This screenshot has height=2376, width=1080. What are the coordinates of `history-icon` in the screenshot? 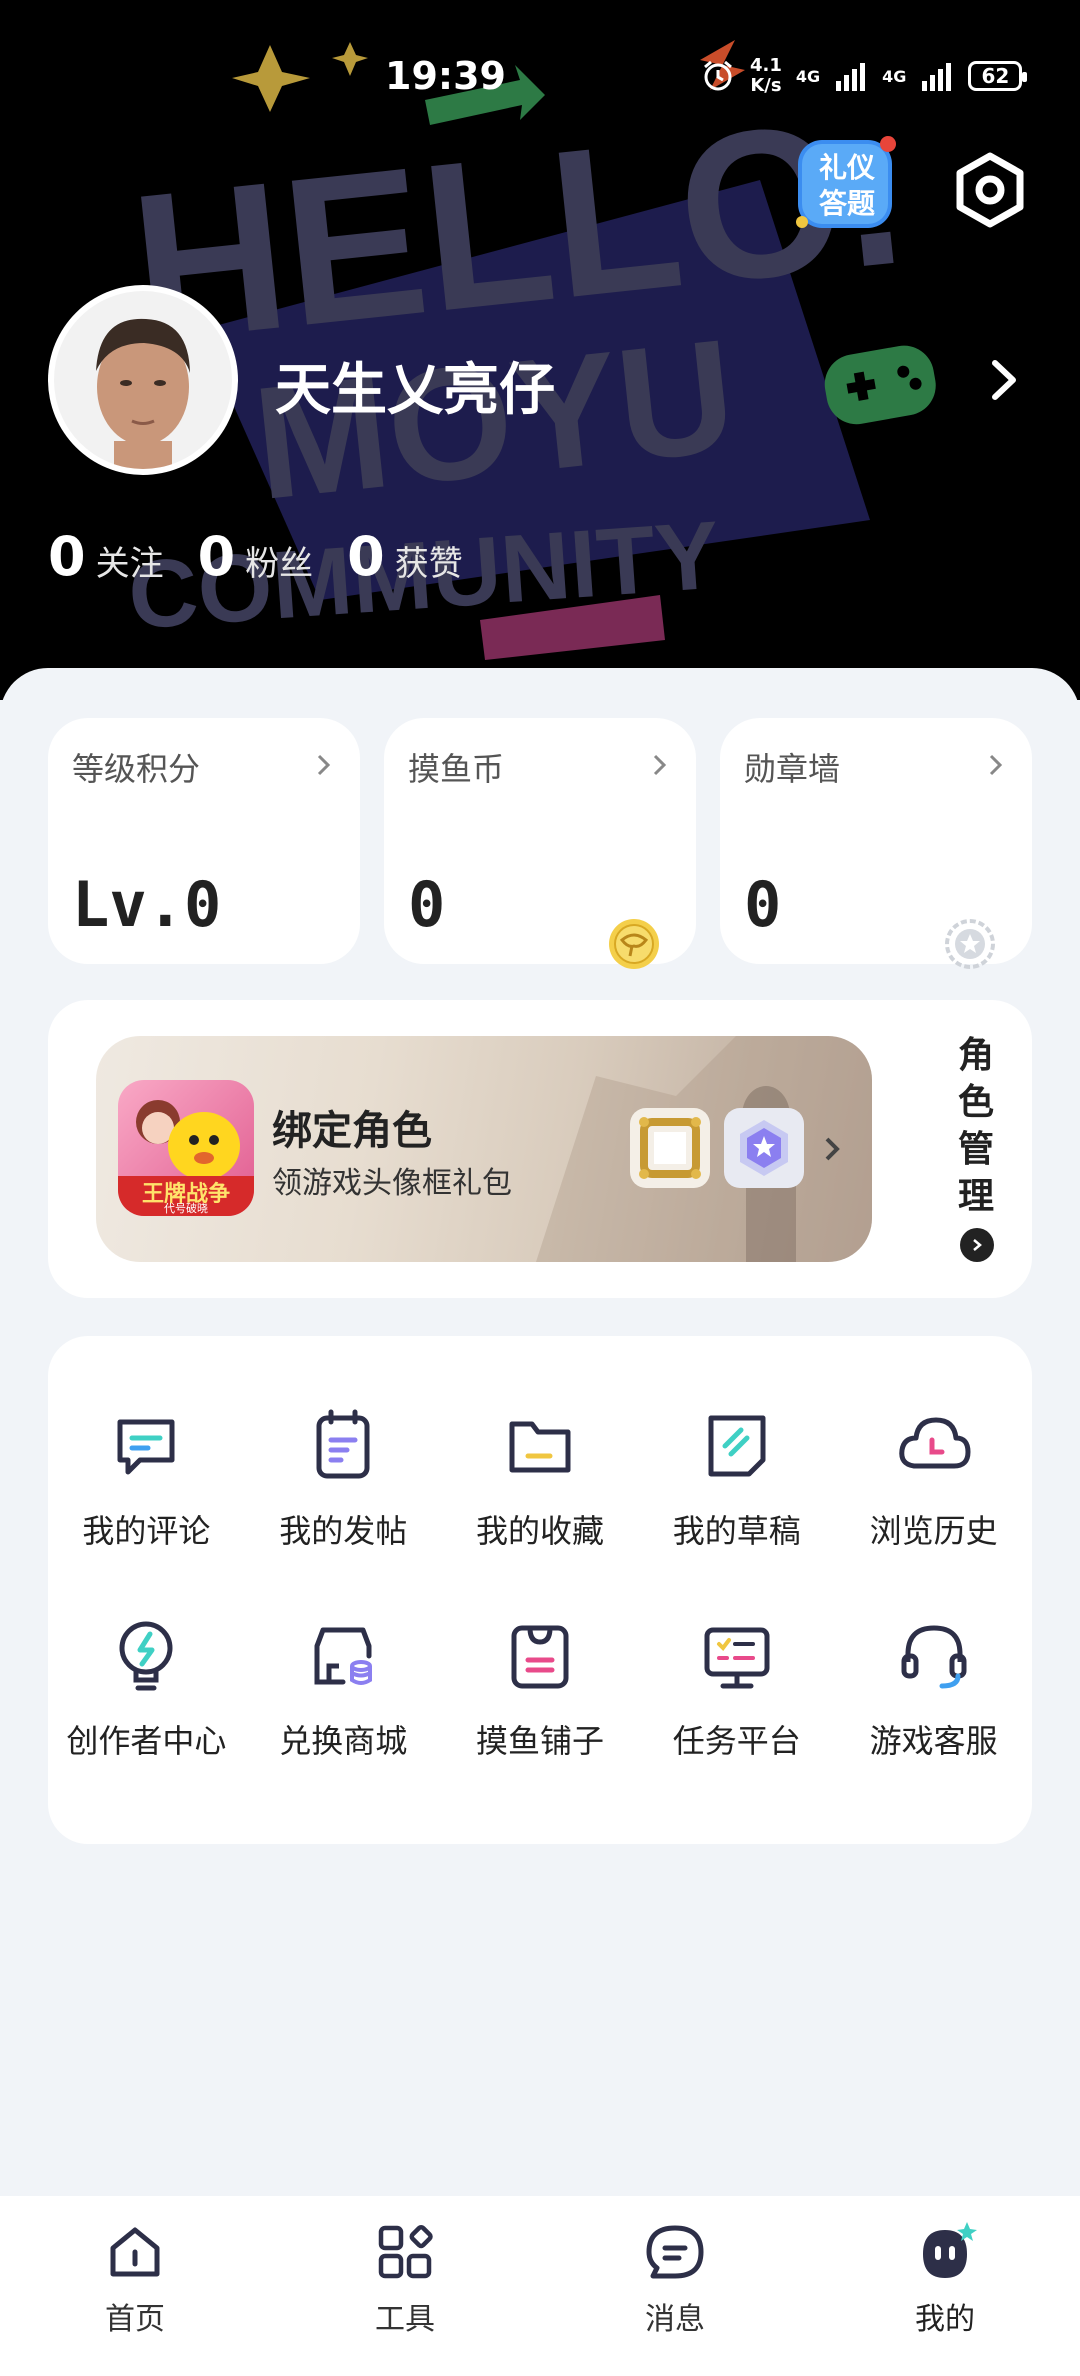 It's located at (934, 1443).